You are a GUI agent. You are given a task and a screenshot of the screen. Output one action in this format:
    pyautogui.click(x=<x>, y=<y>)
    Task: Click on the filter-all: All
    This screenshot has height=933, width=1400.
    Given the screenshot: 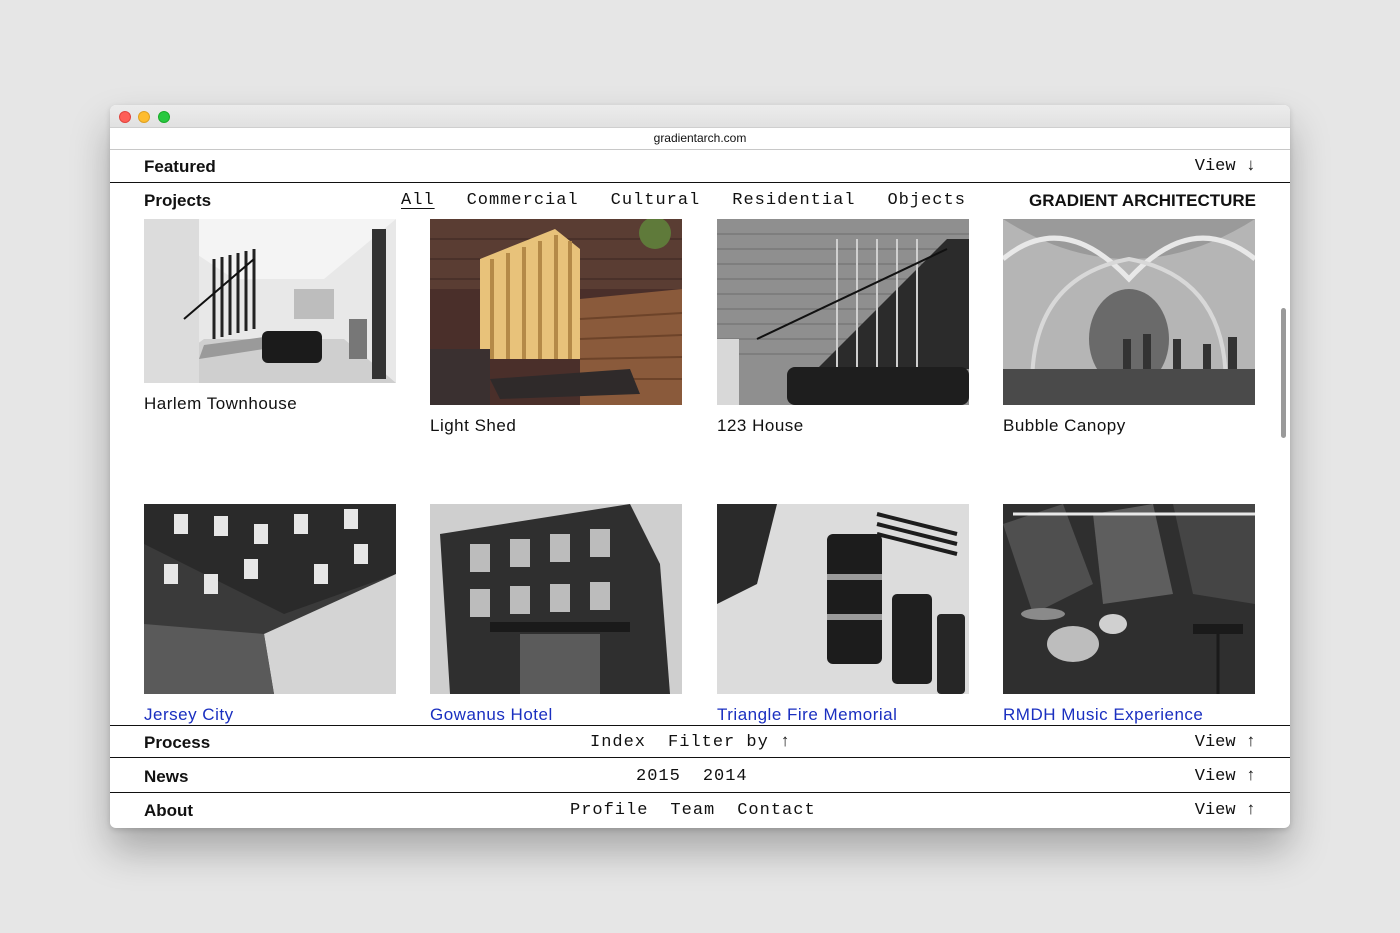 What is the action you would take?
    pyautogui.click(x=418, y=200)
    